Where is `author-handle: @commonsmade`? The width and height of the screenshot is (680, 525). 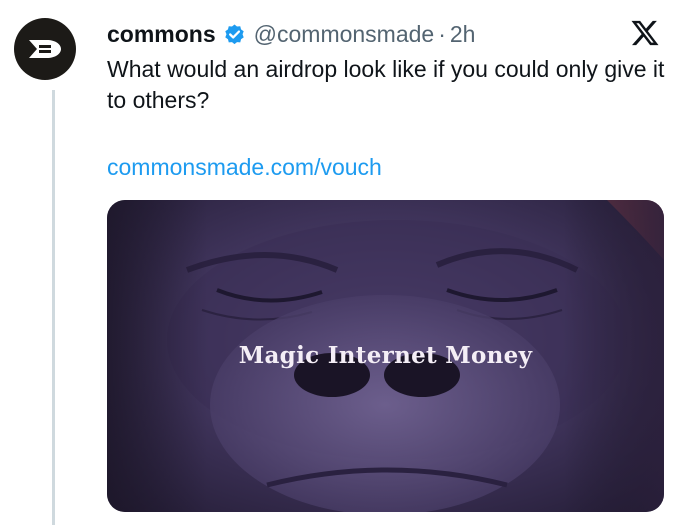 author-handle: @commonsmade is located at coordinates (344, 34).